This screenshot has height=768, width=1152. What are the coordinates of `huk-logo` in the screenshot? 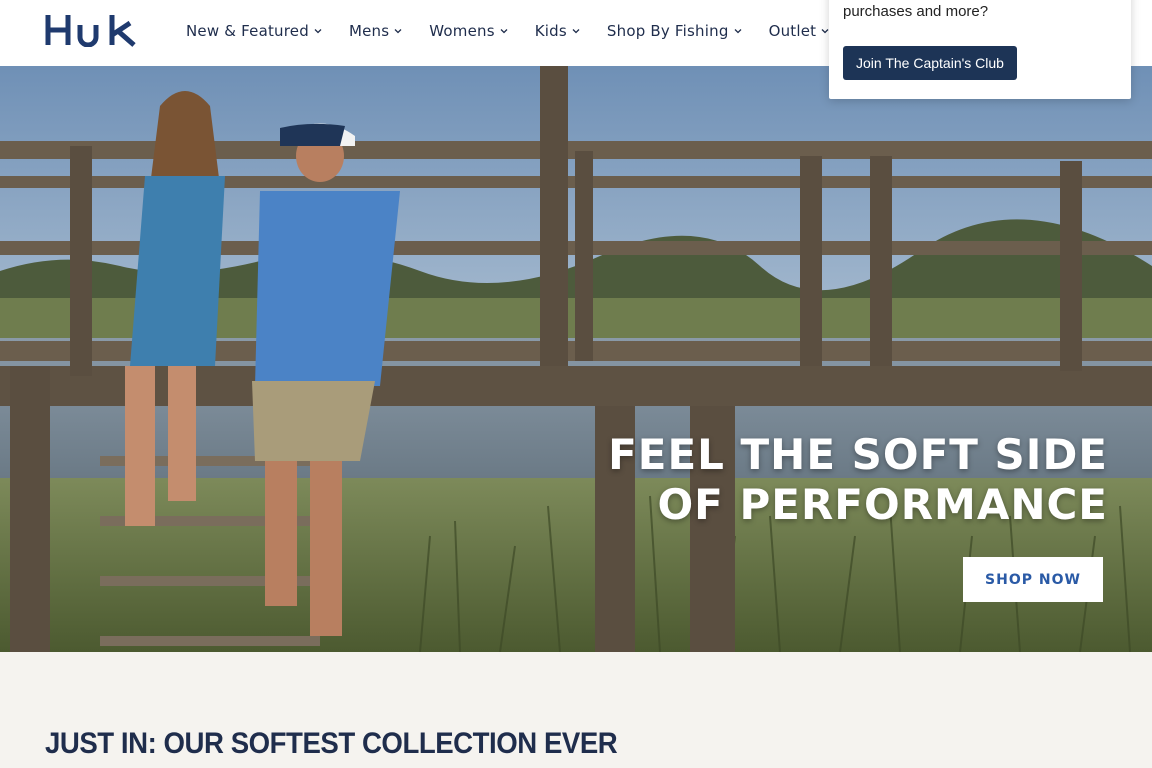 It's located at (97, 30).